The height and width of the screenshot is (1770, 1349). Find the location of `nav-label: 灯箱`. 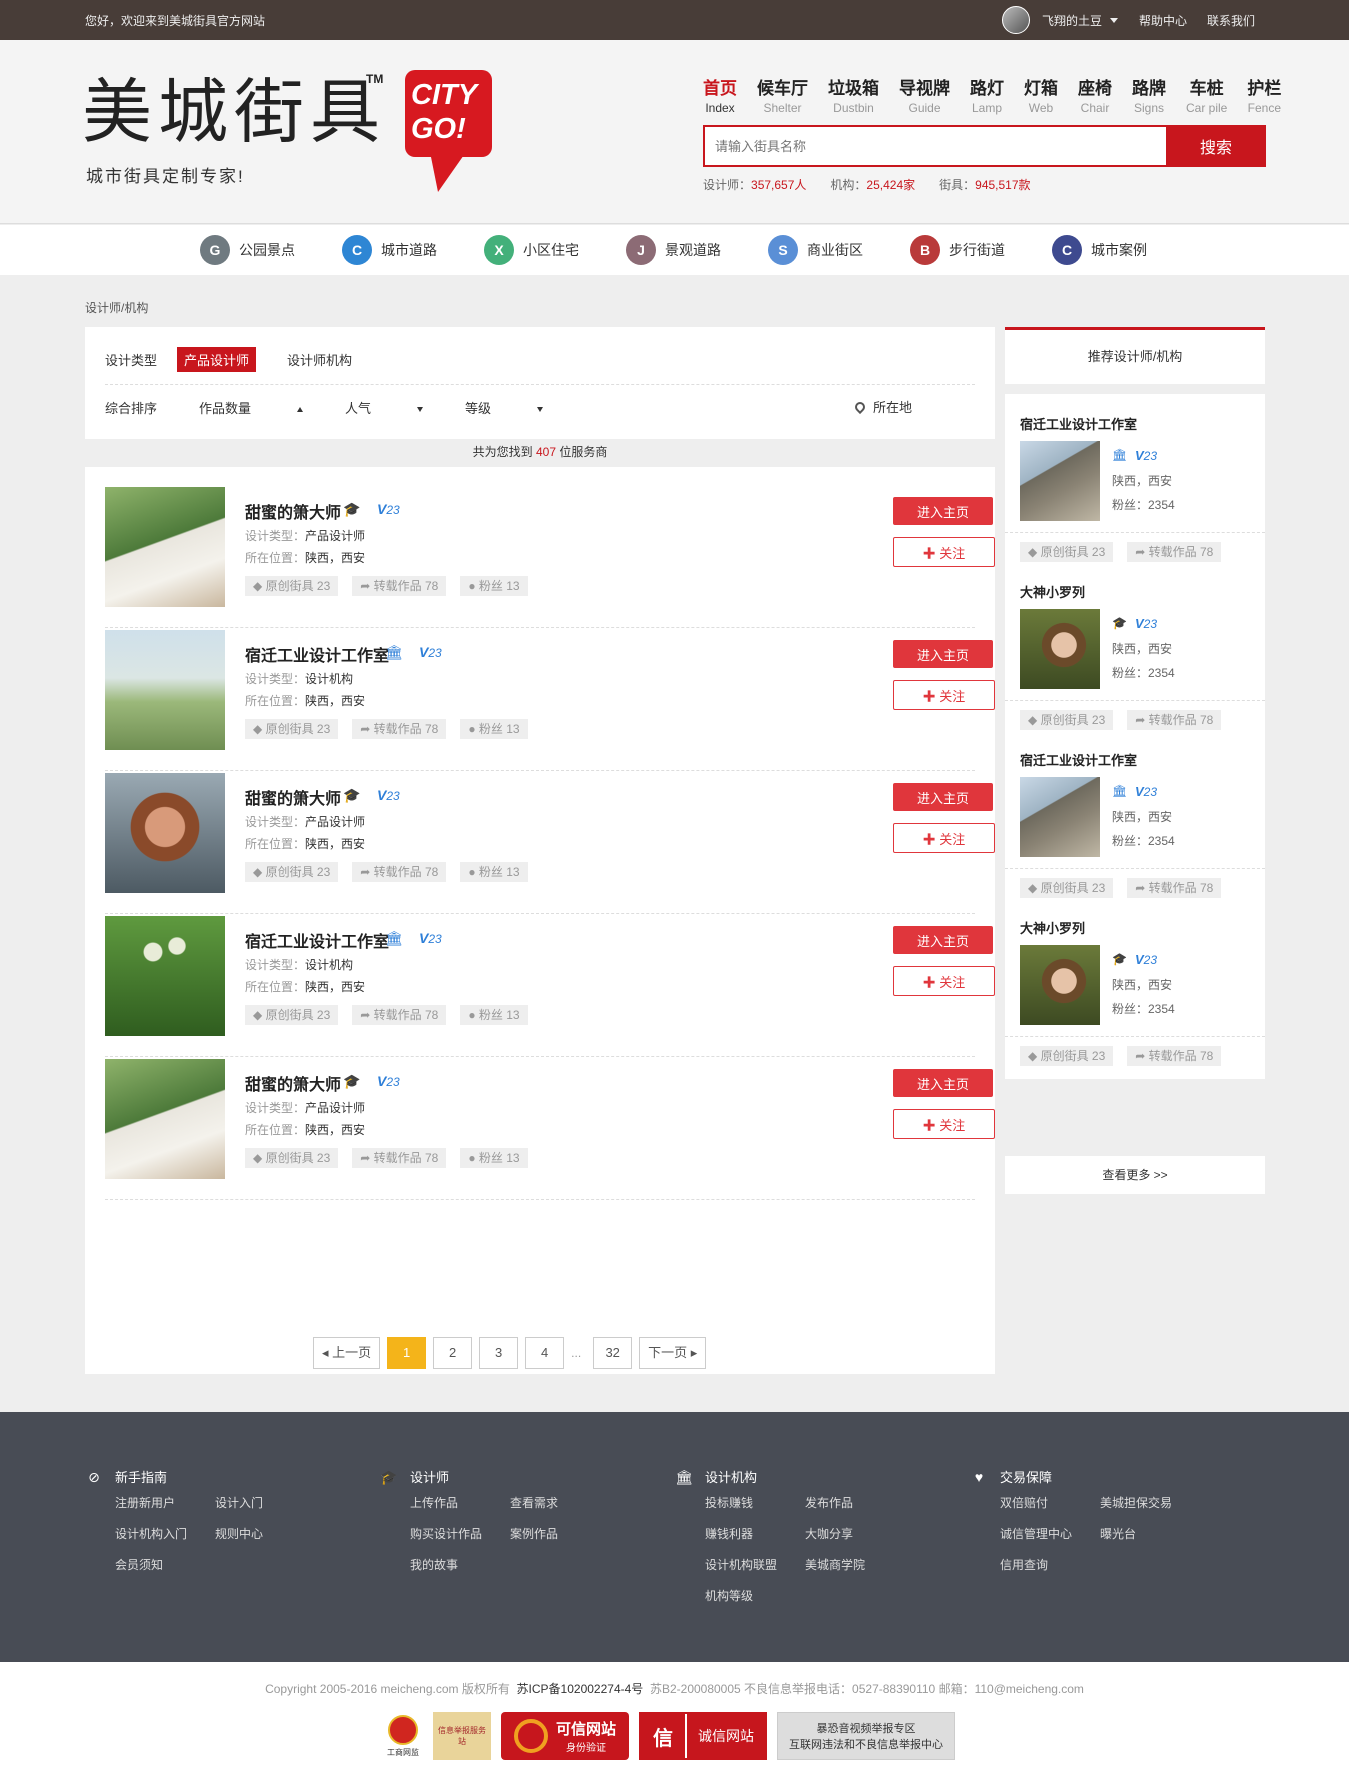

nav-label: 灯箱 is located at coordinates (1041, 88).